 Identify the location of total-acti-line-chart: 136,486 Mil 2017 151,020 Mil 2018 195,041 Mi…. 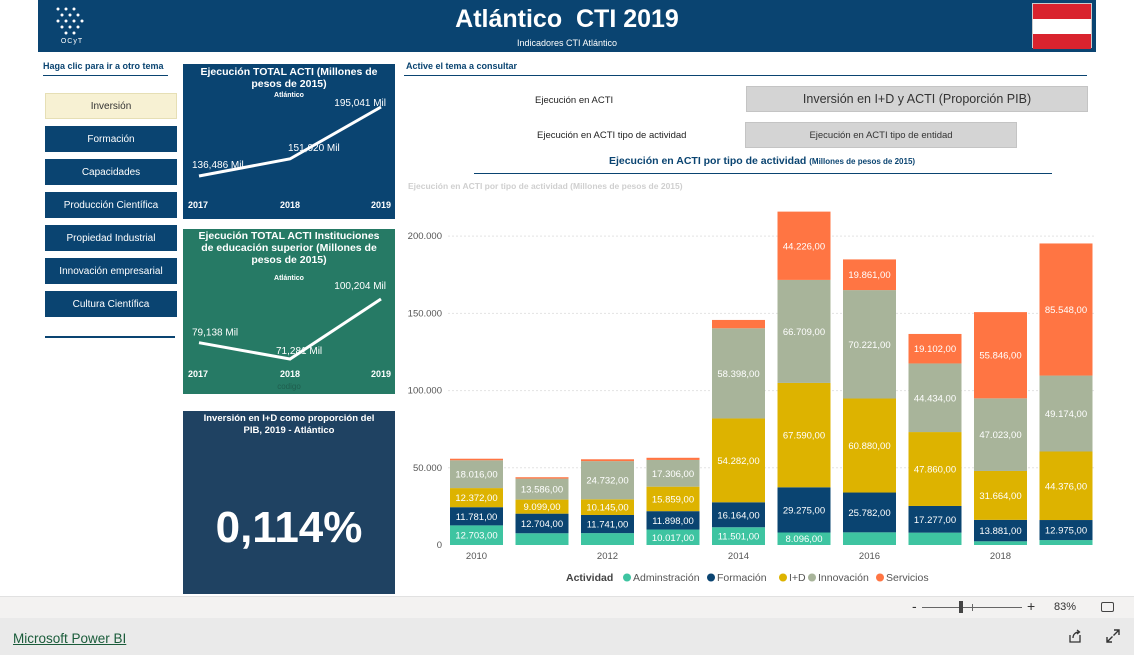
(289, 154).